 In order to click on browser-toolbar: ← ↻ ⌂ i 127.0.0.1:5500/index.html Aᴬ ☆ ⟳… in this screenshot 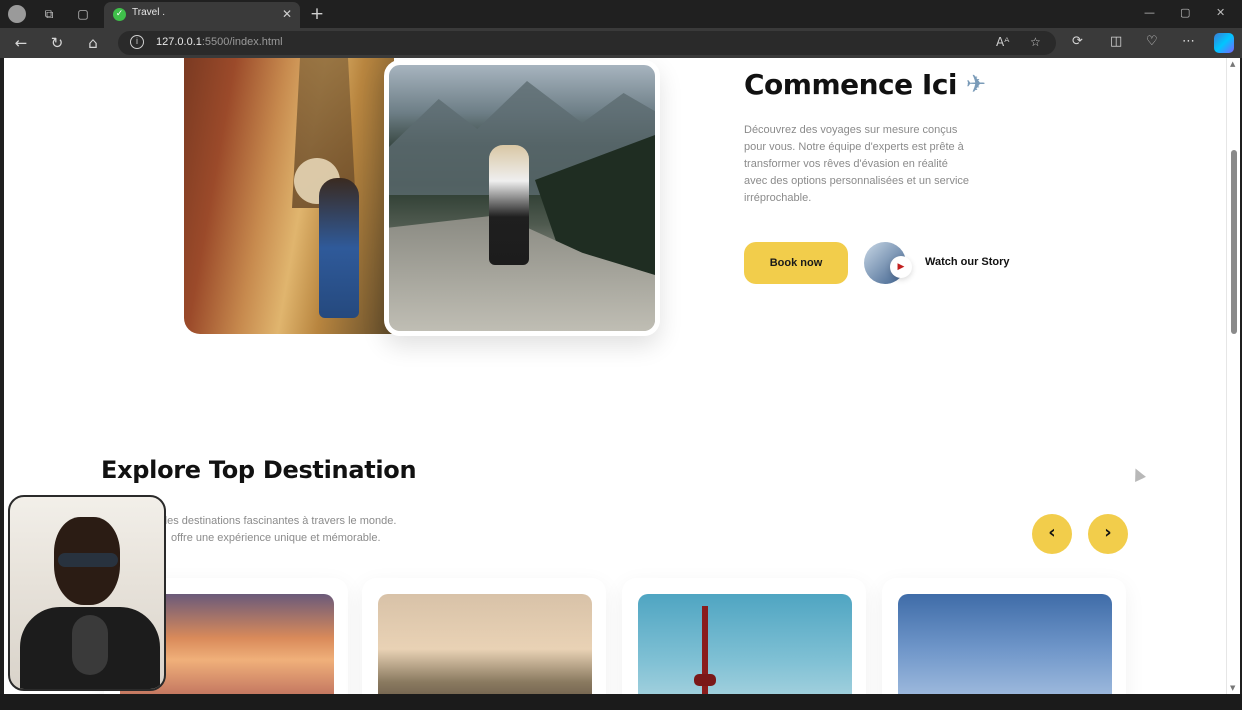, I will do `click(621, 43)`.